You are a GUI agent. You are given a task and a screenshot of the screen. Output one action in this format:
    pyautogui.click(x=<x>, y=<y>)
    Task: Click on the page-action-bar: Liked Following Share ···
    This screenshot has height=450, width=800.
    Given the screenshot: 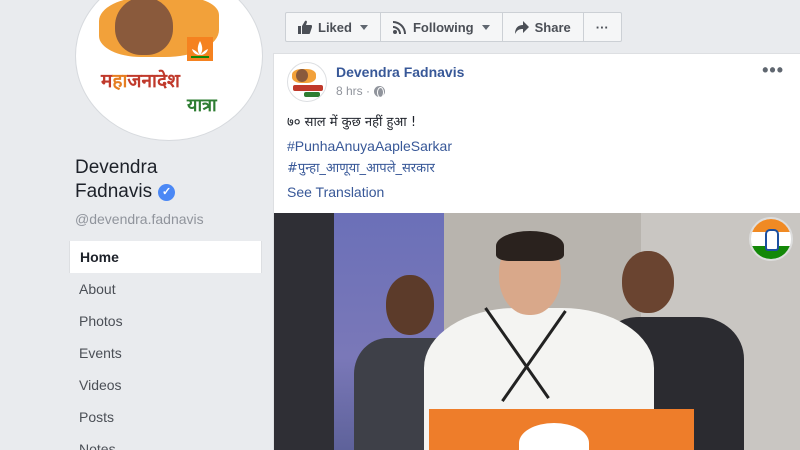 What is the action you would take?
    pyautogui.click(x=453, y=27)
    